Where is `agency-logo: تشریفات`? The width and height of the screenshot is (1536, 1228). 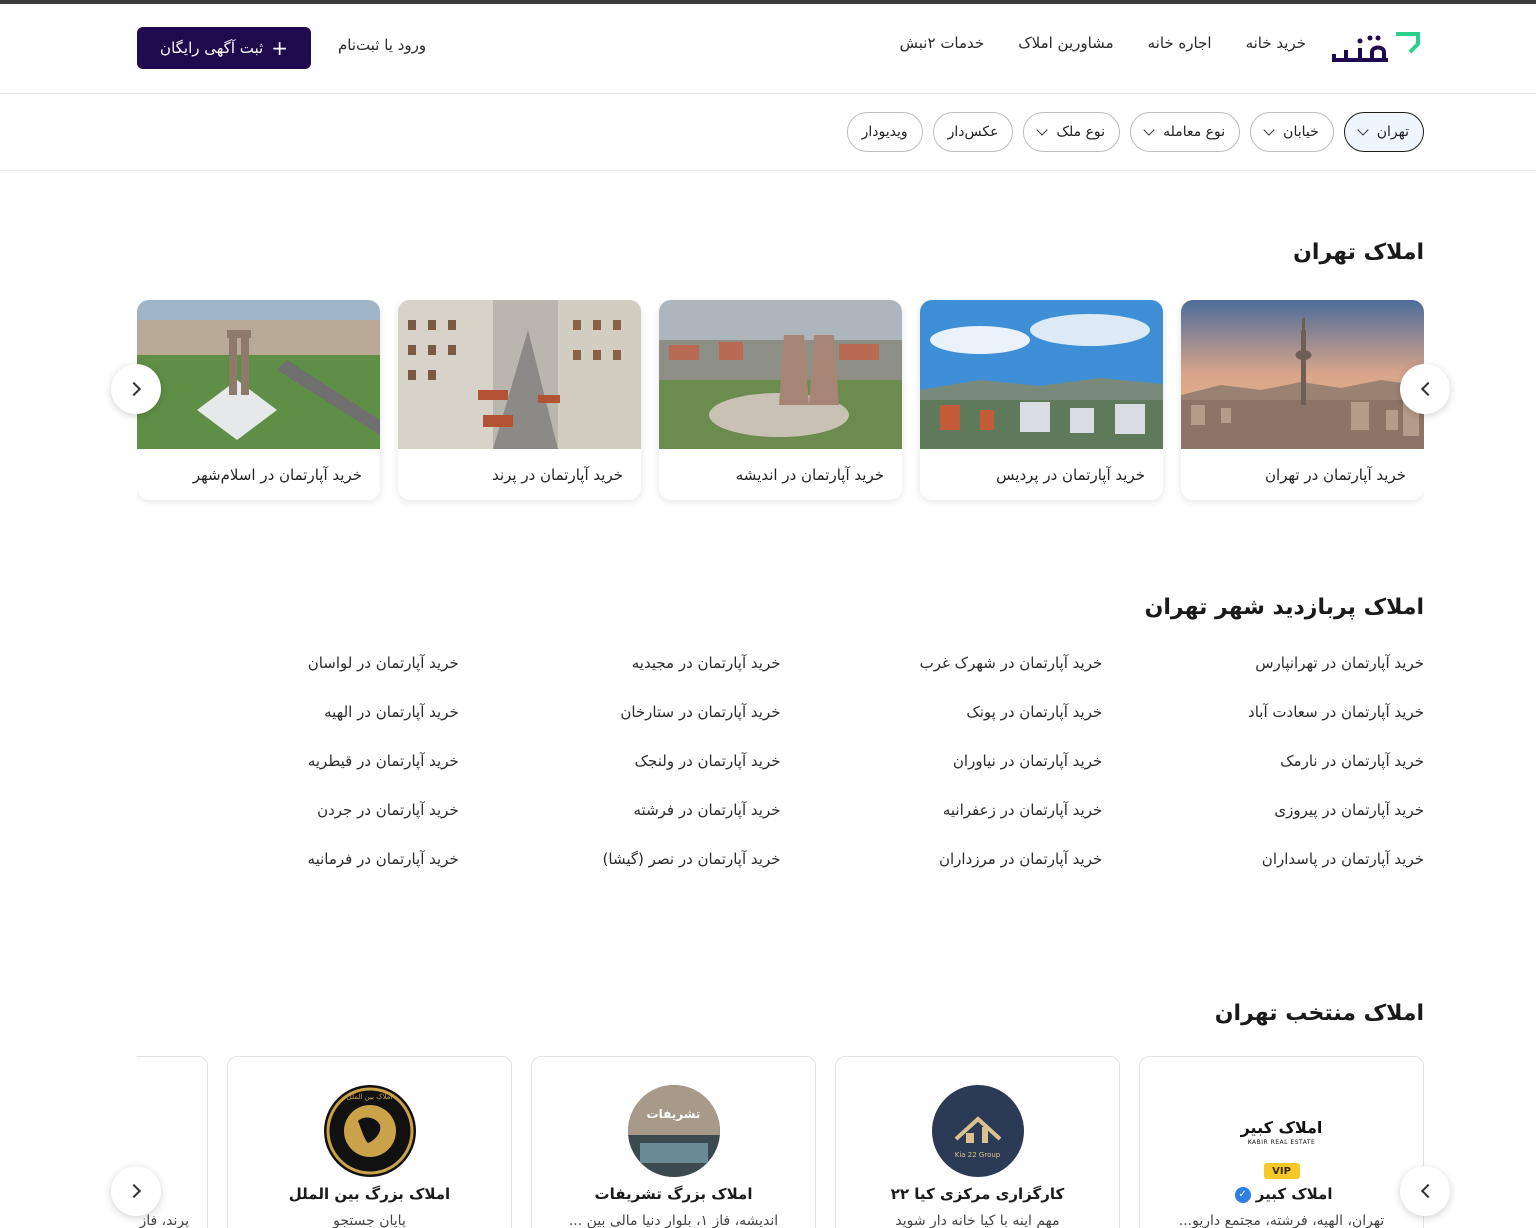
agency-logo: تشریفات is located at coordinates (673, 1131).